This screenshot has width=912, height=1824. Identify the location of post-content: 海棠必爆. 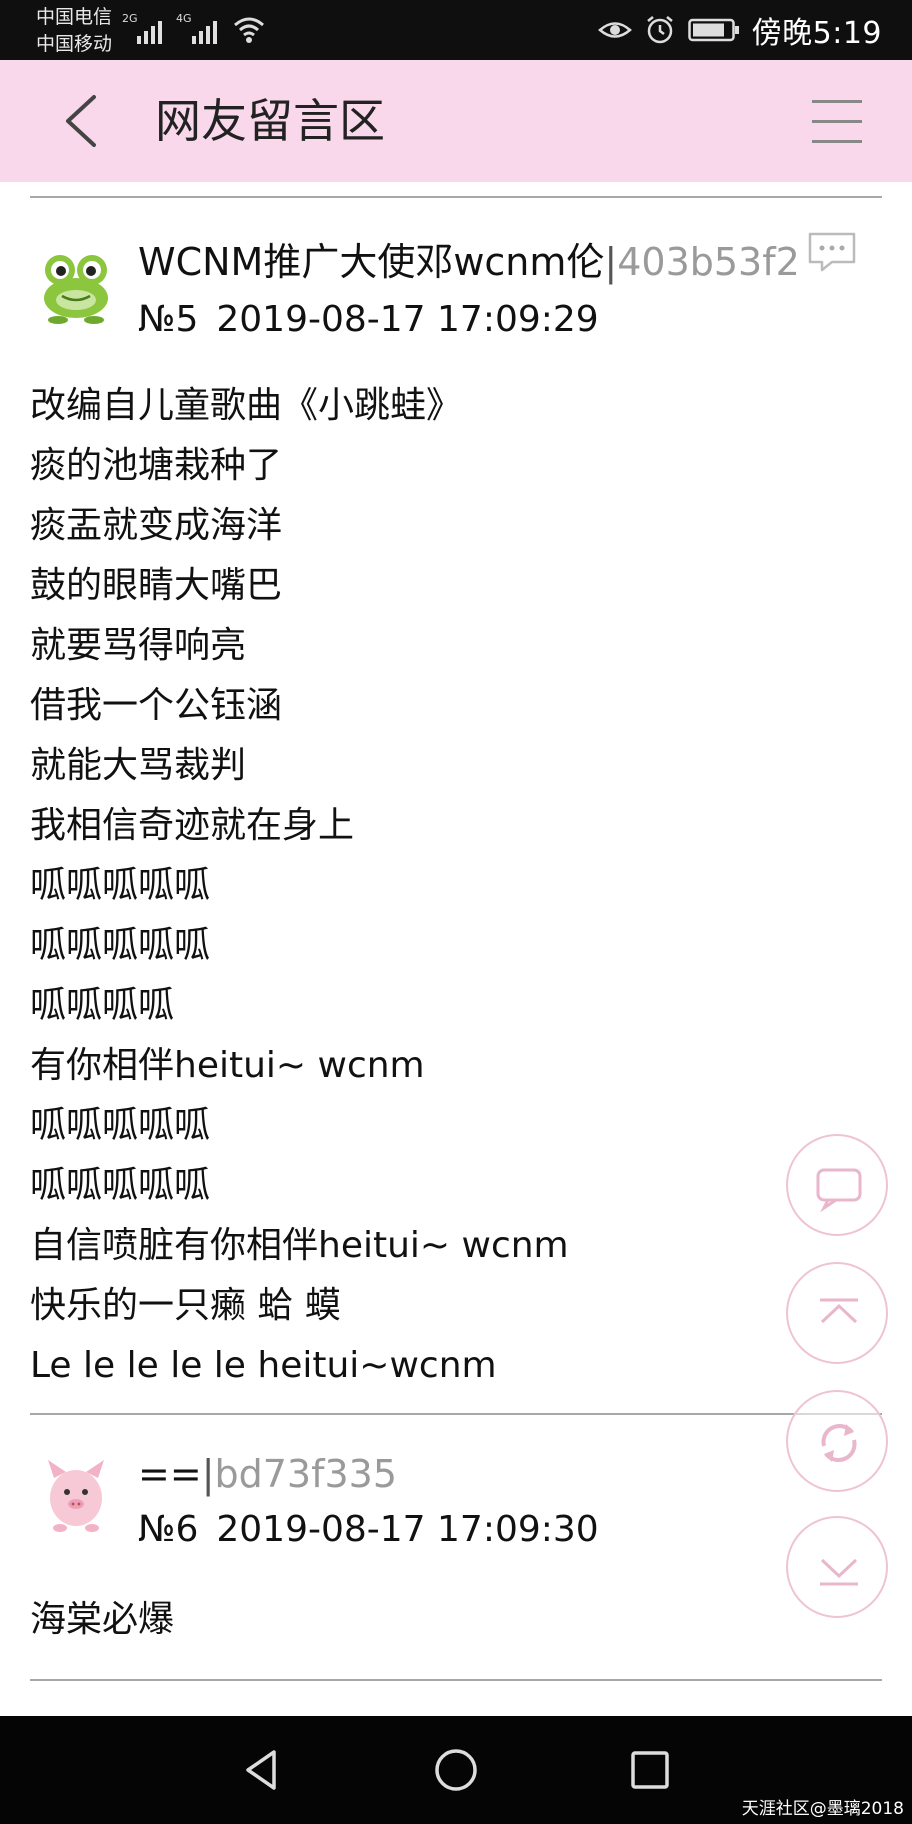
(102, 1620).